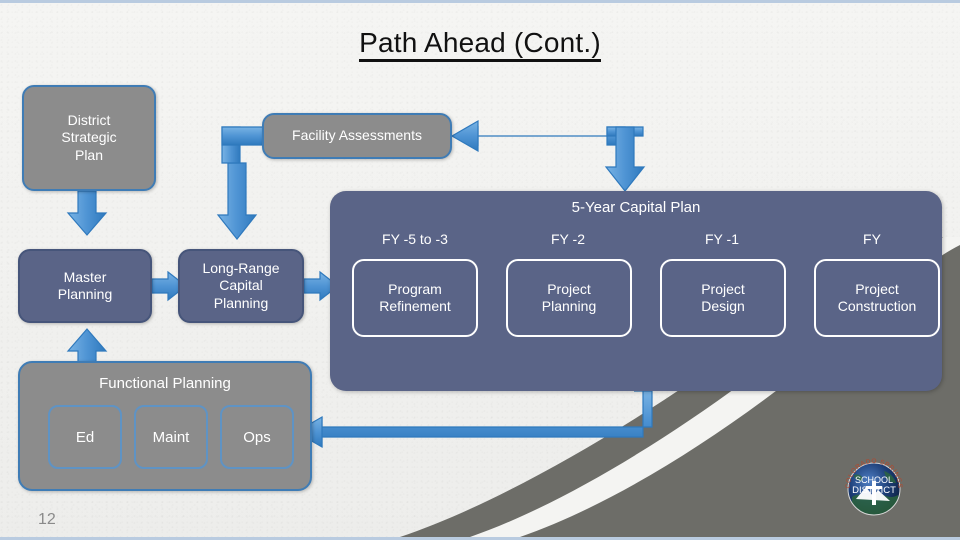 The height and width of the screenshot is (540, 960). I want to click on arrow-capitalplan-to-functional, so click(473, 419).